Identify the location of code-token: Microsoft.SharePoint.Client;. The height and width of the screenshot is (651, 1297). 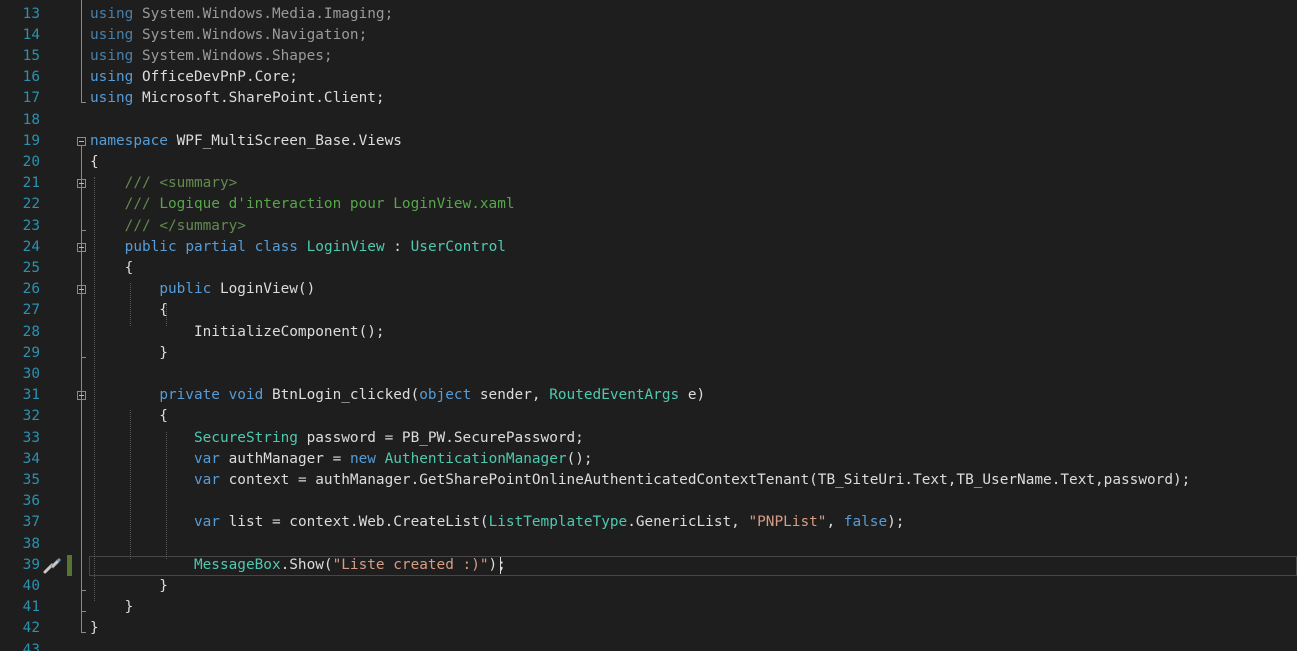
(259, 98).